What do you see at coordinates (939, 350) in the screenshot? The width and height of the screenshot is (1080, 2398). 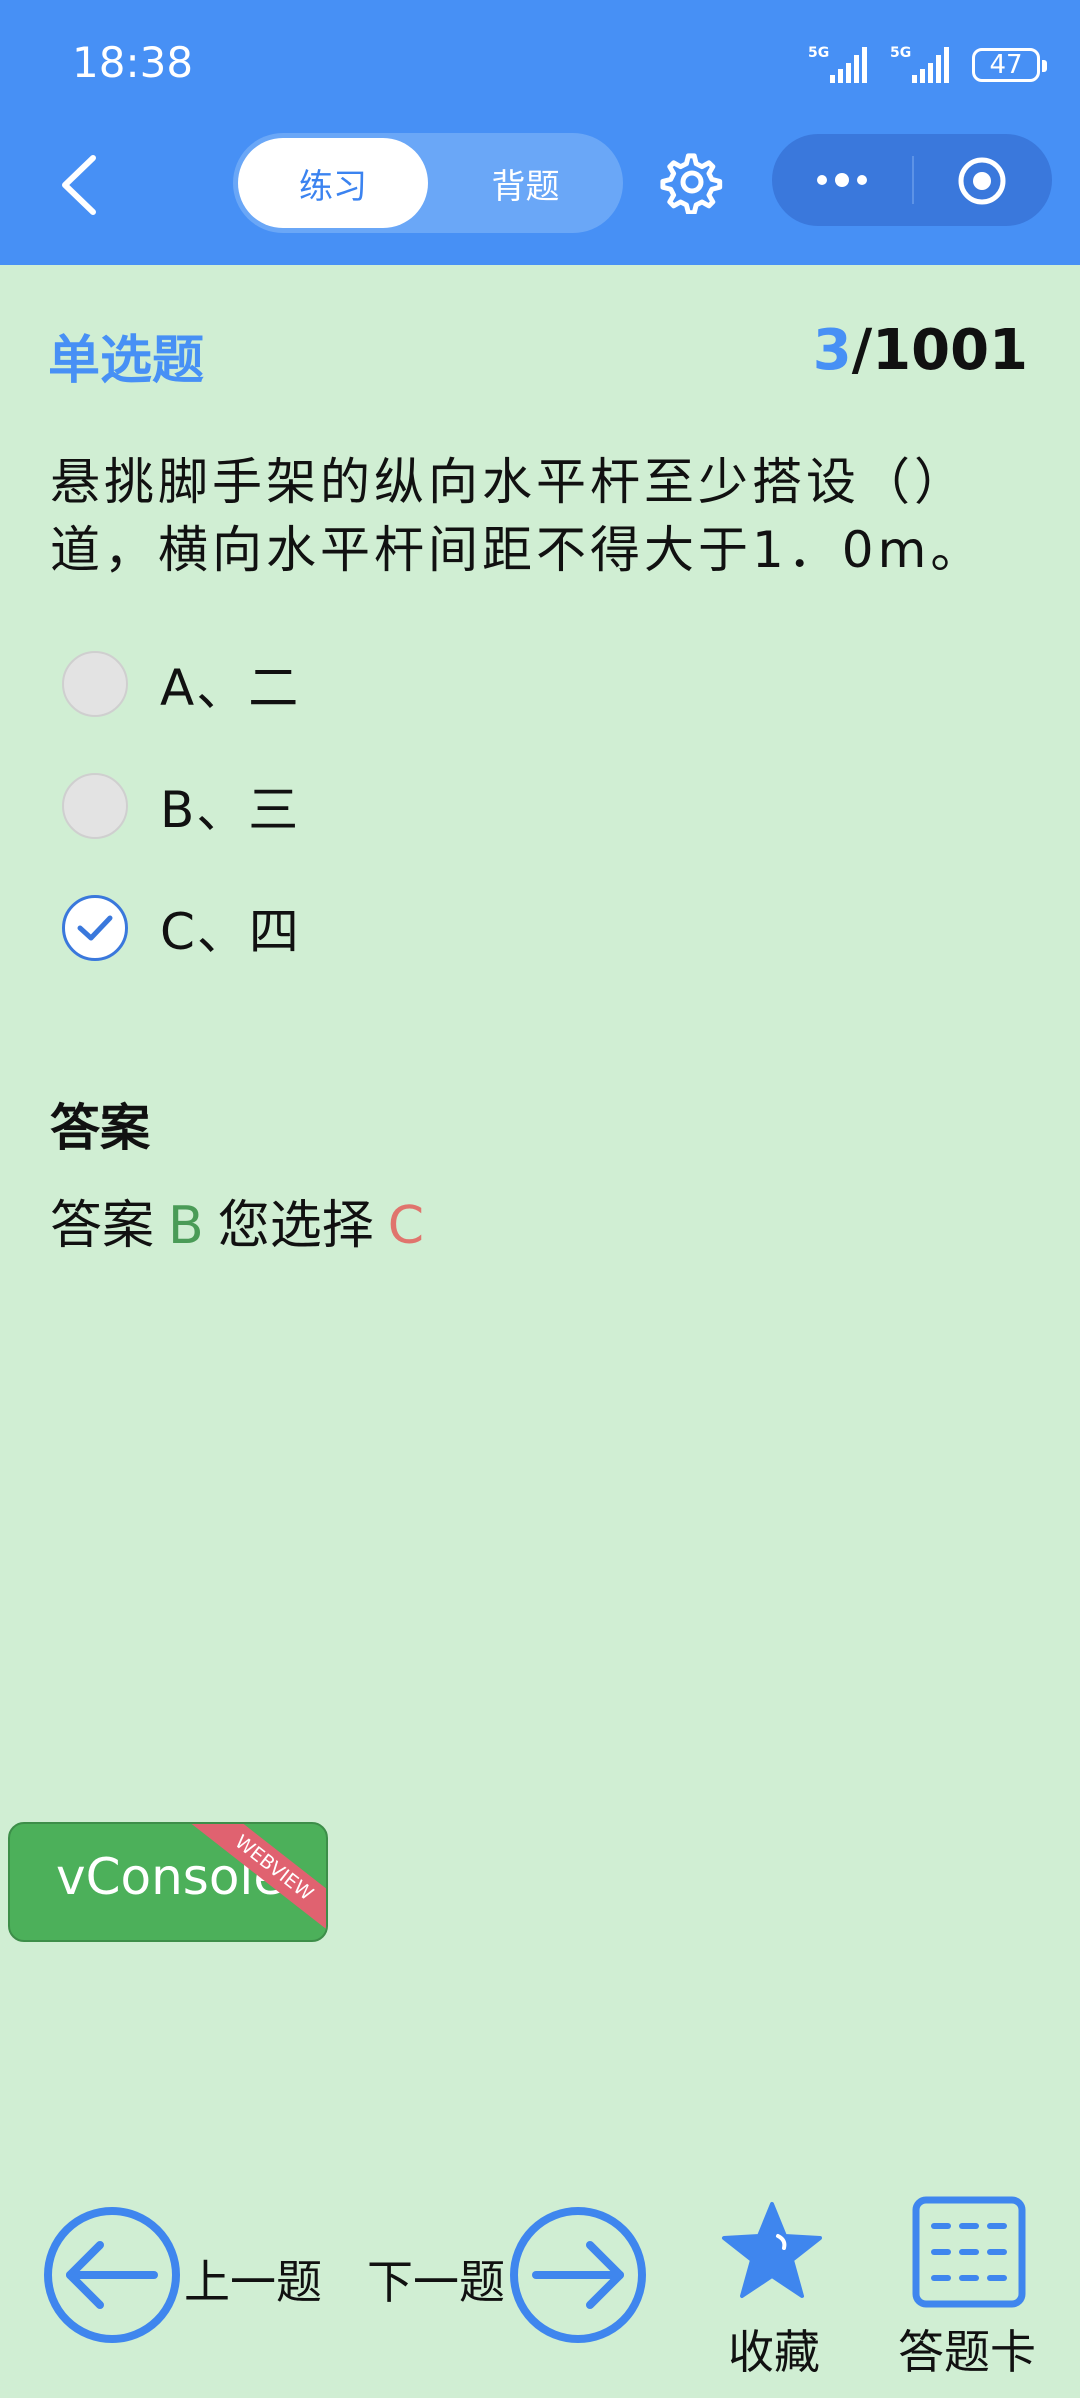 I see `total-number: /1001` at bounding box center [939, 350].